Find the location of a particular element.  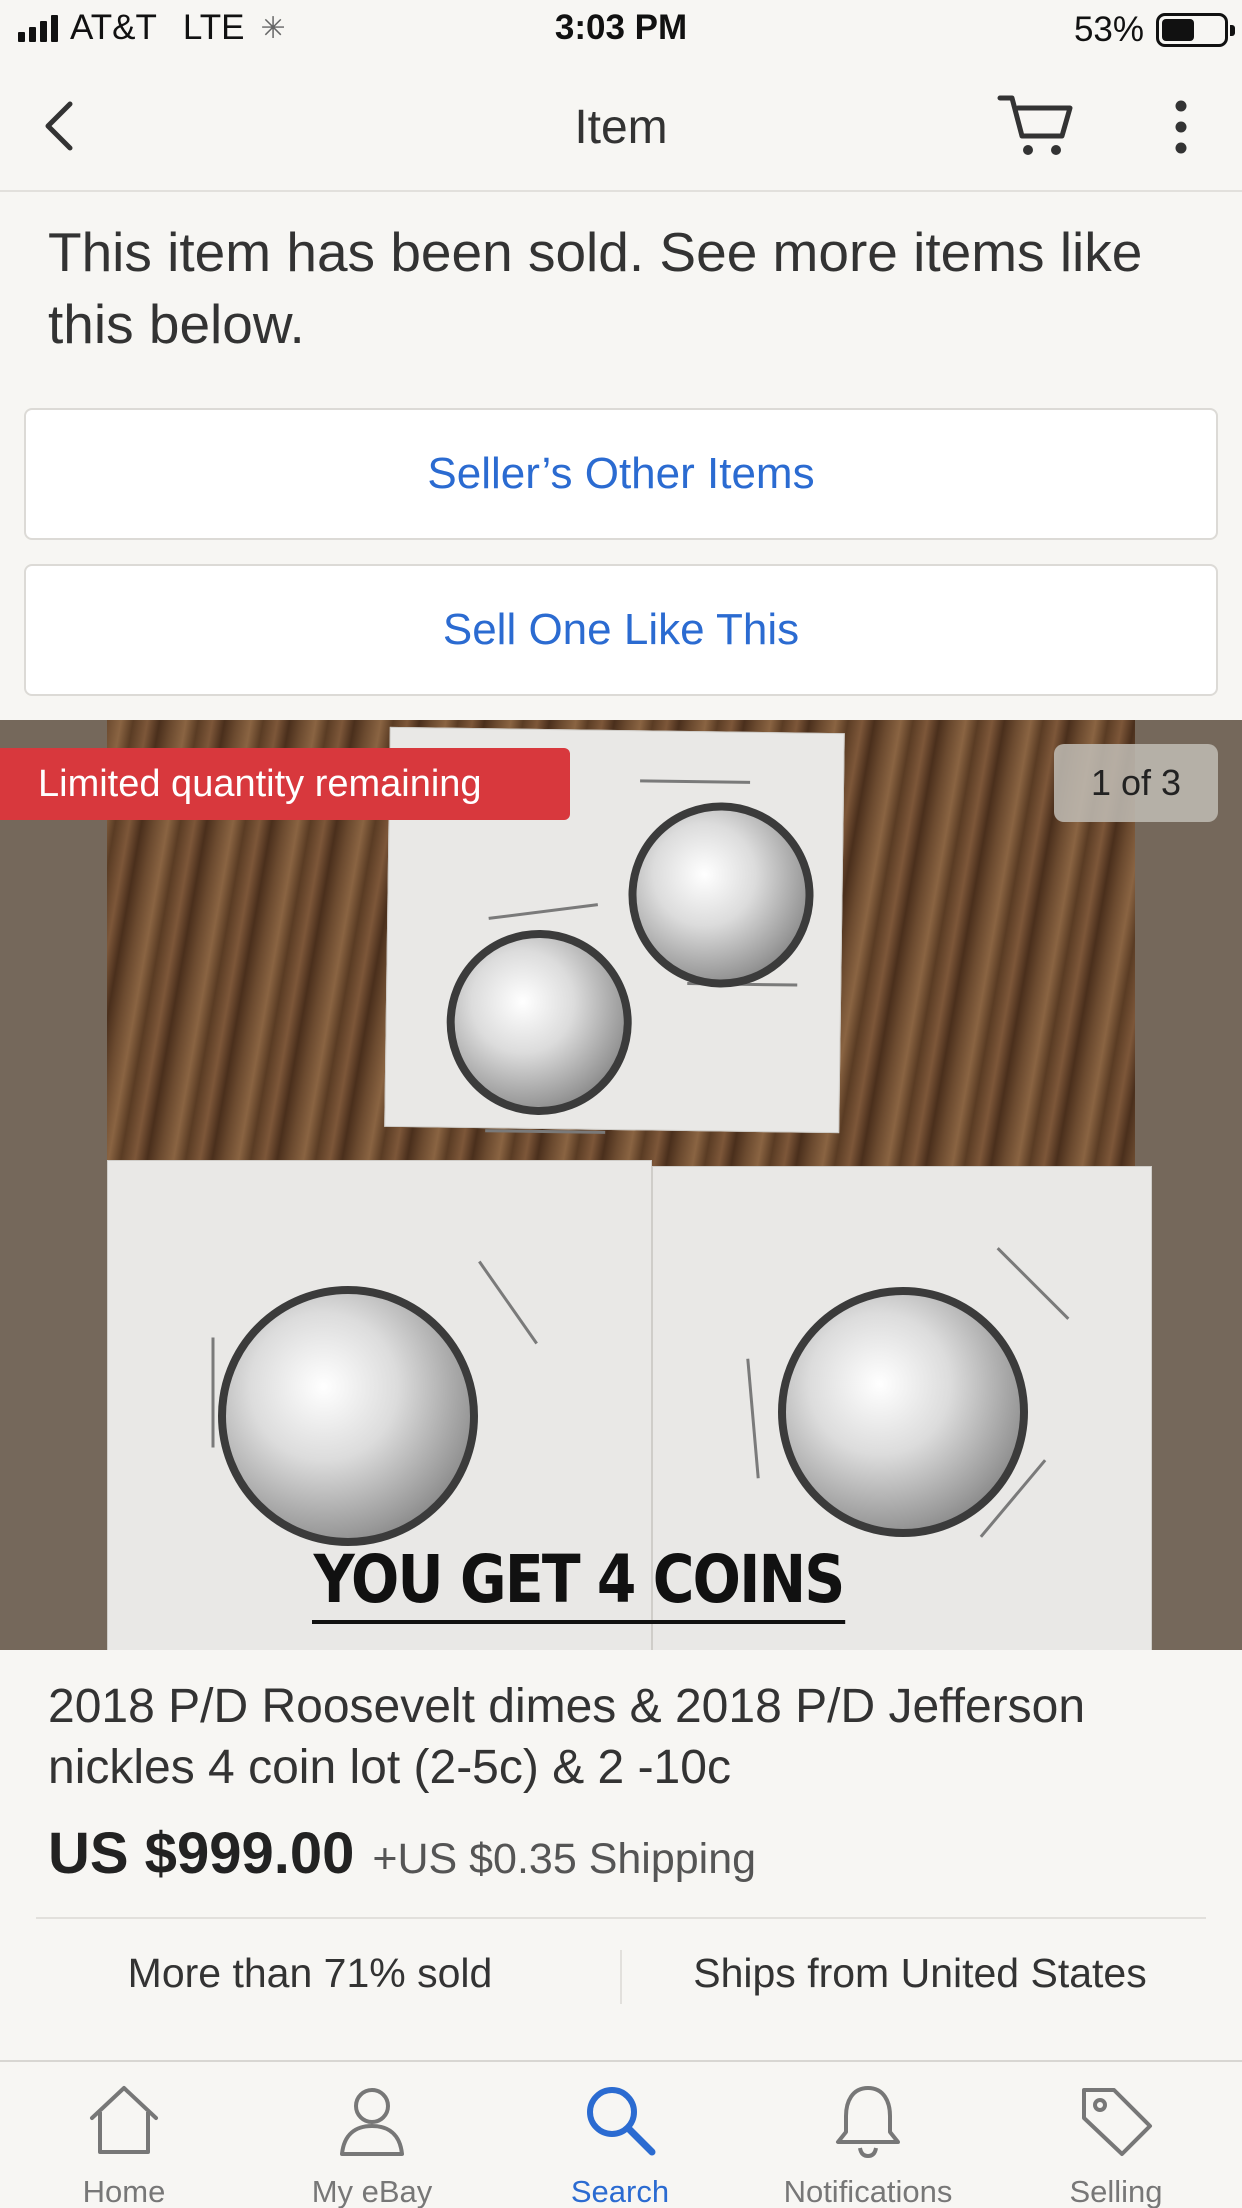

search-icon is located at coordinates (621, 2121).